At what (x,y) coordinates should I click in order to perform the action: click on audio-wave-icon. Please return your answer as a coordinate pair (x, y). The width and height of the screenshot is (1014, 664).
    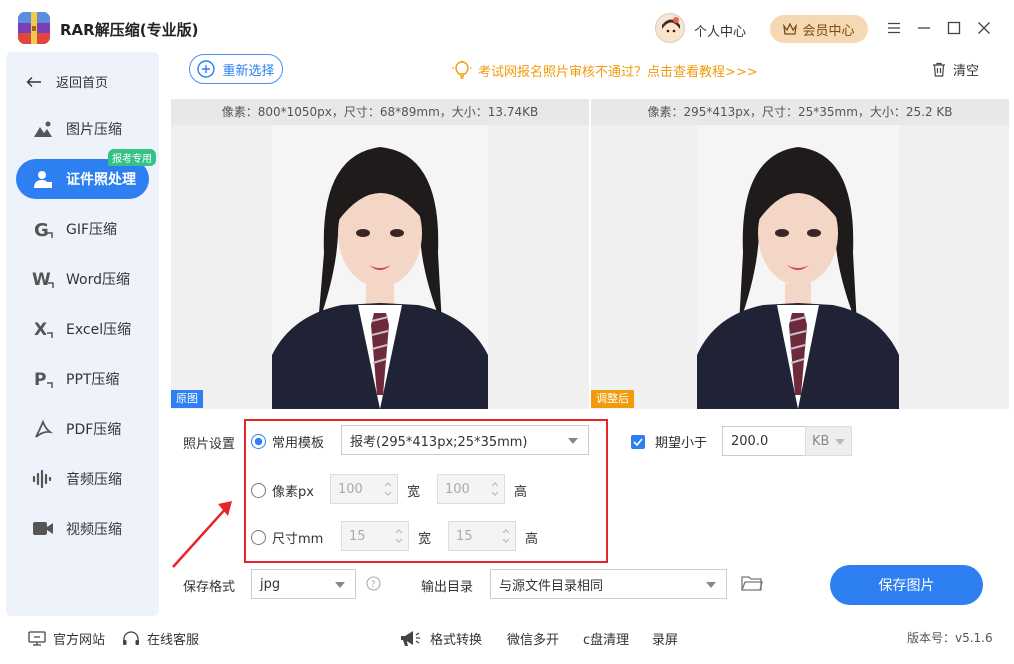
    Looking at the image, I should click on (43, 479).